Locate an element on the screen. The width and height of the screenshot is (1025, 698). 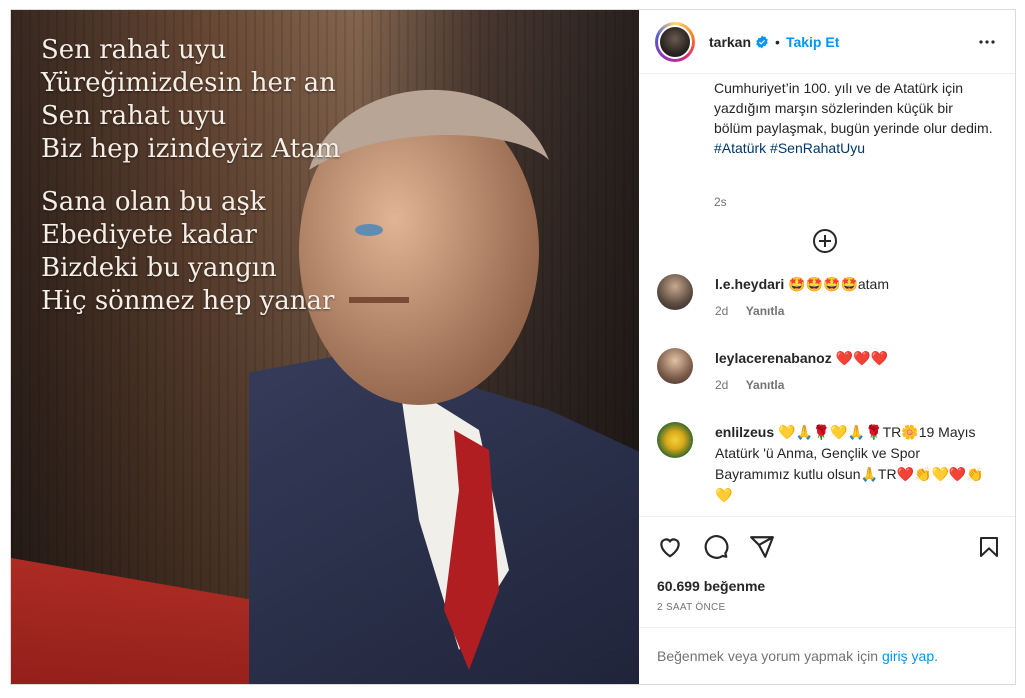
comment-text: ❤️❤️❤️ is located at coordinates (861, 358).